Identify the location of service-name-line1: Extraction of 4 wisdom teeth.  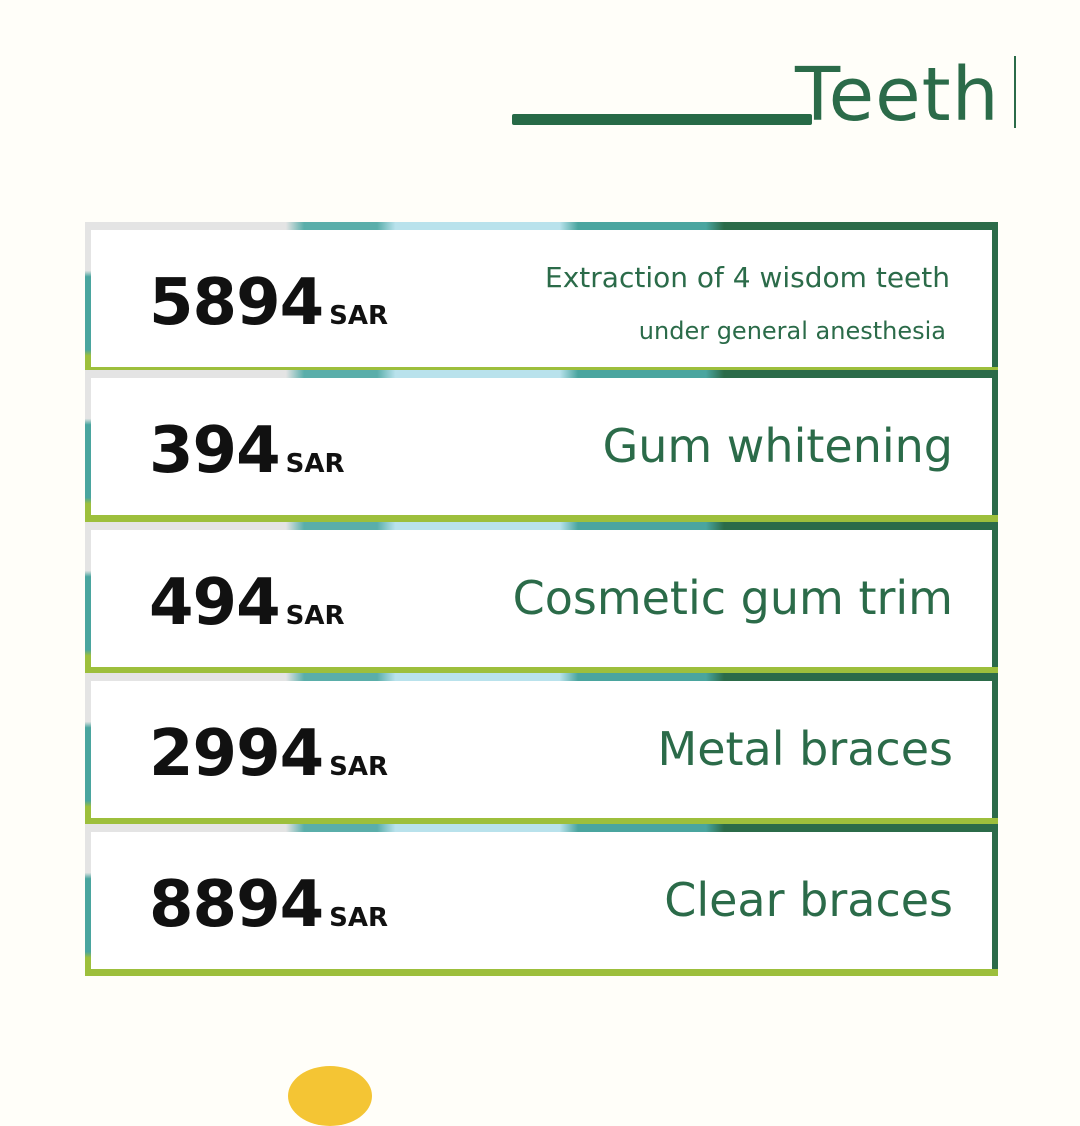
(747, 277).